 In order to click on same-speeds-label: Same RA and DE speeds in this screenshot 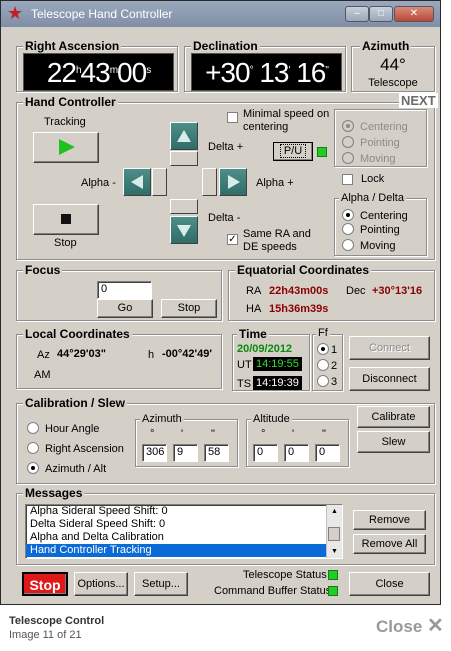, I will do `click(277, 240)`.